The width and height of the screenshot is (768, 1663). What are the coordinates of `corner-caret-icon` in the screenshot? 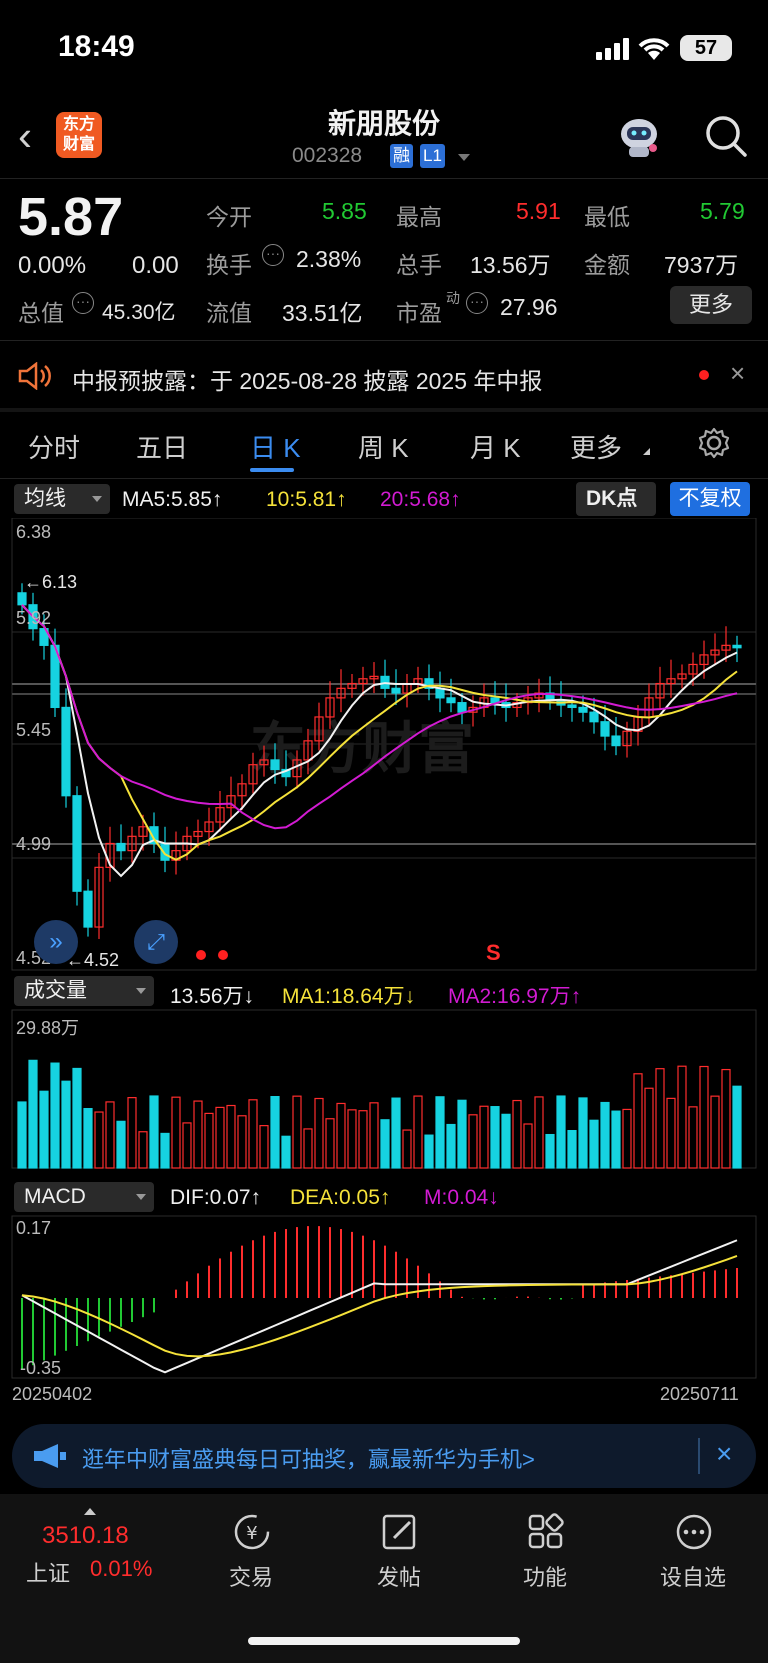 It's located at (643, 451).